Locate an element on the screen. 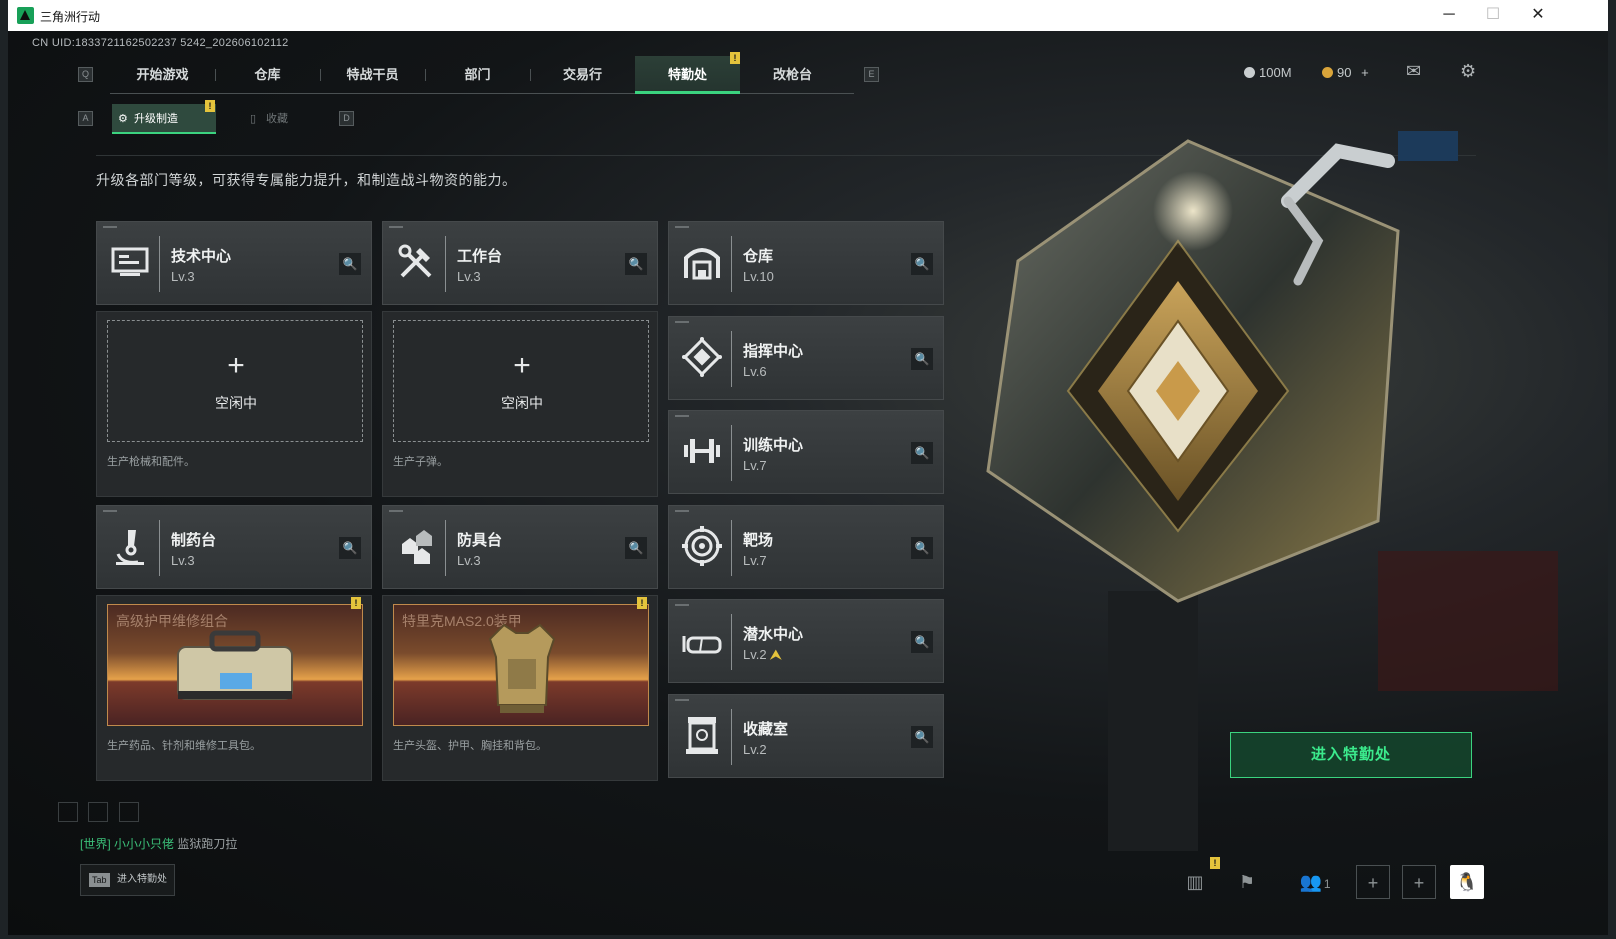  armor-repair-kit-icon is located at coordinates (235, 665).